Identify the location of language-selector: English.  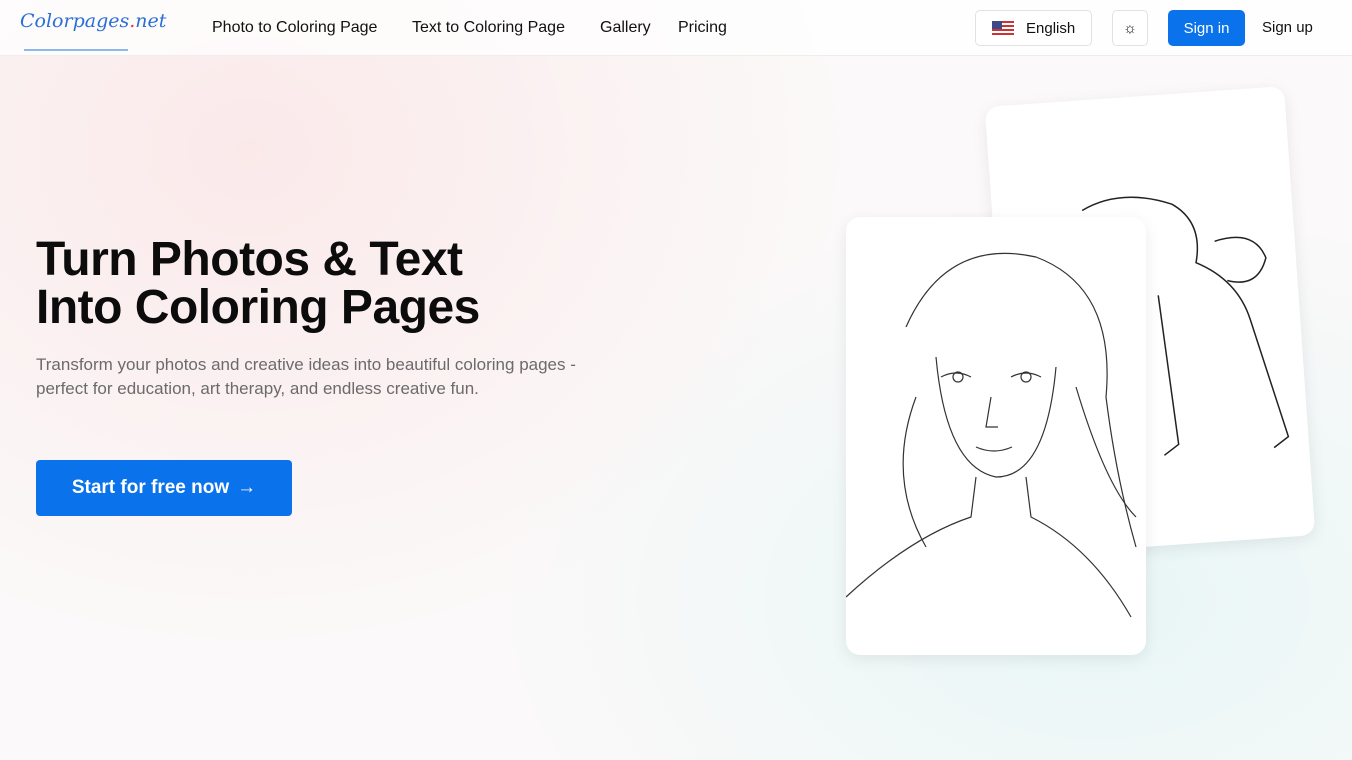
(1033, 28).